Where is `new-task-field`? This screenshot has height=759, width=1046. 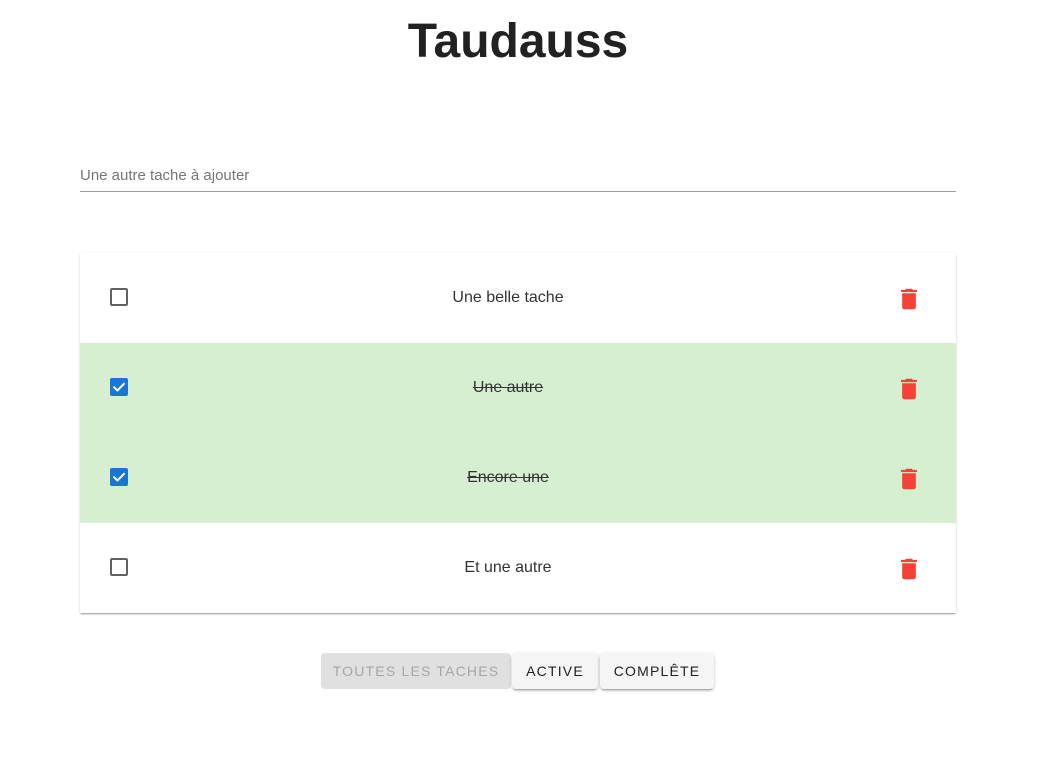 new-task-field is located at coordinates (518, 176).